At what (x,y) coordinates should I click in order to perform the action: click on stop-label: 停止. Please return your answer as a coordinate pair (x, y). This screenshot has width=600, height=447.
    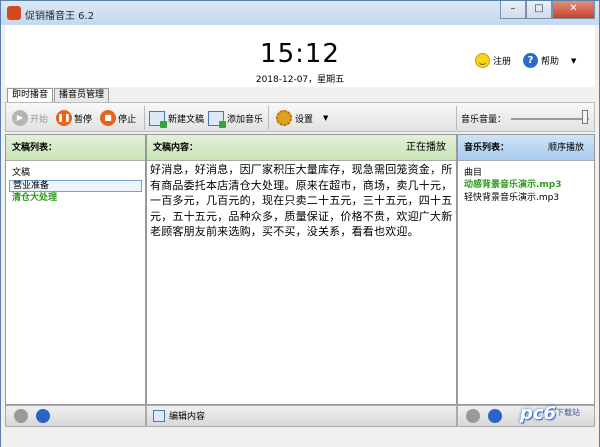
    Looking at the image, I should click on (127, 119).